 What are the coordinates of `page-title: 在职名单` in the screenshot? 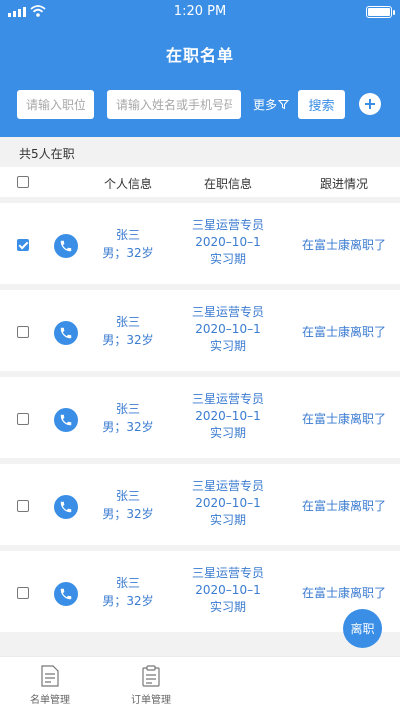 It's located at (199, 55).